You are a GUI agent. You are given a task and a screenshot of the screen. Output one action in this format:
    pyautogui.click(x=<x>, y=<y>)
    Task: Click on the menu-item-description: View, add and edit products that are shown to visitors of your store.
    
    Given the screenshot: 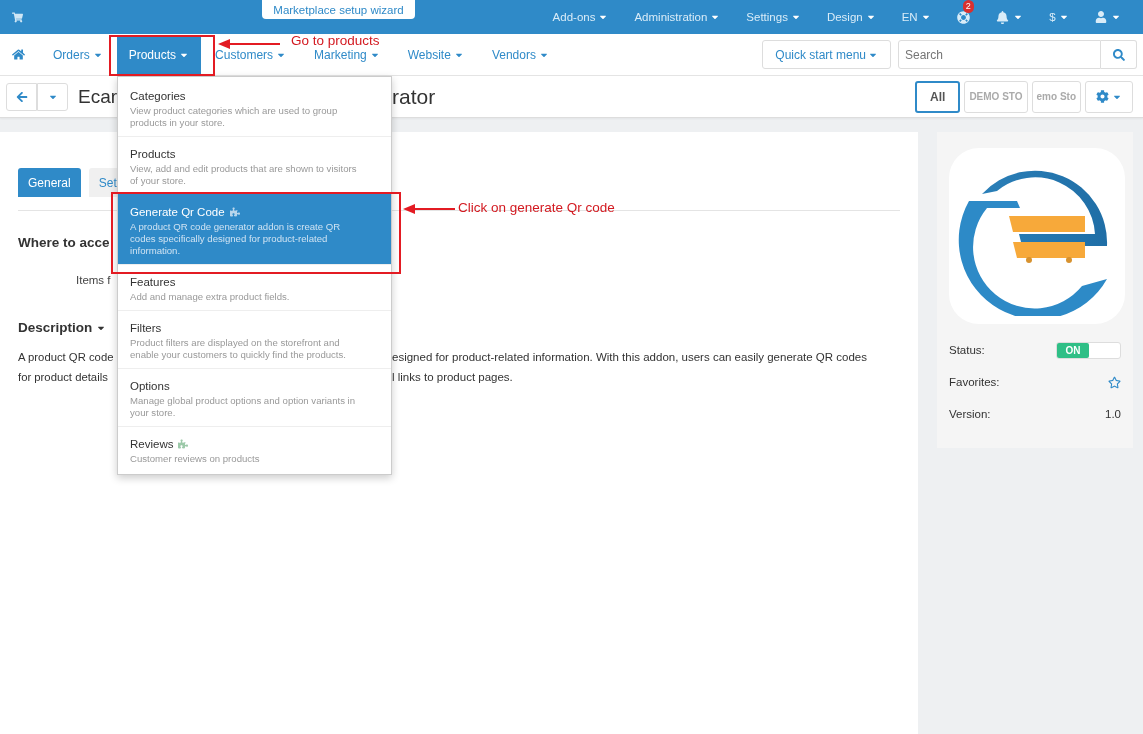 What is the action you would take?
    pyautogui.click(x=244, y=175)
    